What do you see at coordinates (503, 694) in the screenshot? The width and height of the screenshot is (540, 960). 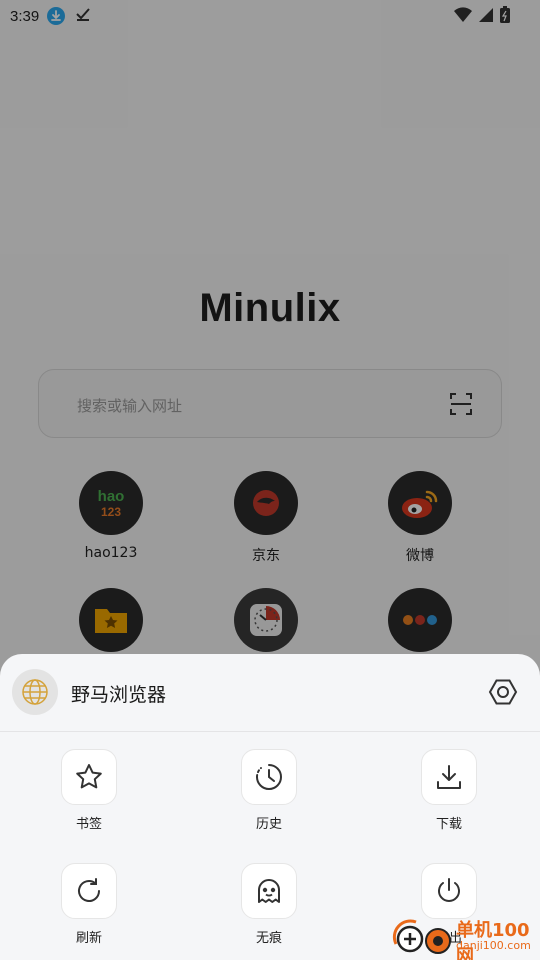 I see `settings-icon` at bounding box center [503, 694].